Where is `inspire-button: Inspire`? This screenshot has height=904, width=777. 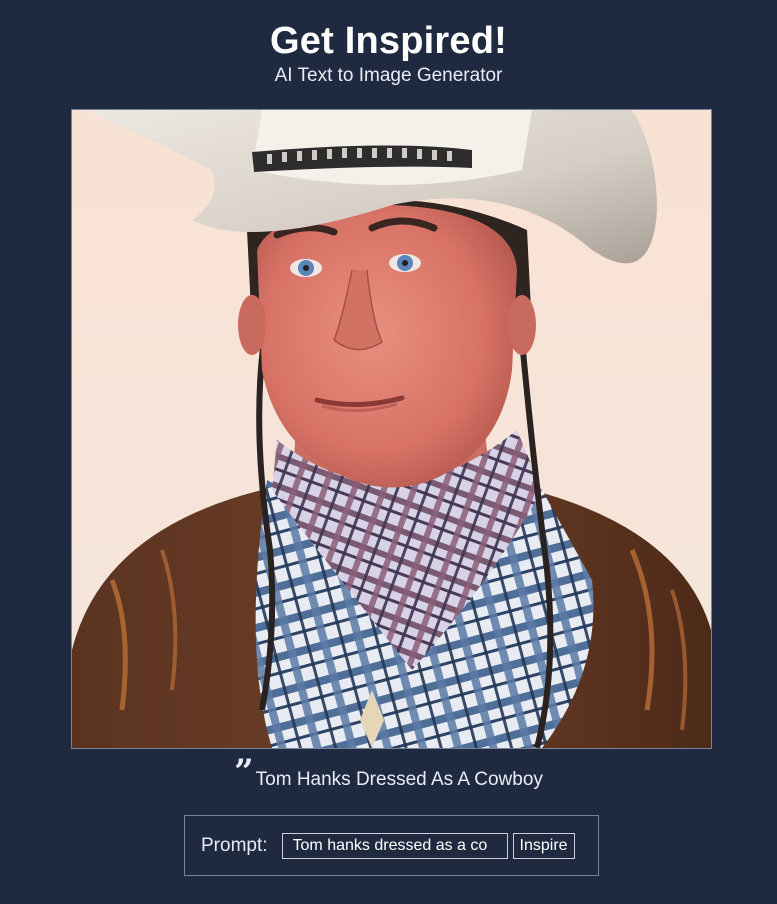
inspire-button: Inspire is located at coordinates (543, 845).